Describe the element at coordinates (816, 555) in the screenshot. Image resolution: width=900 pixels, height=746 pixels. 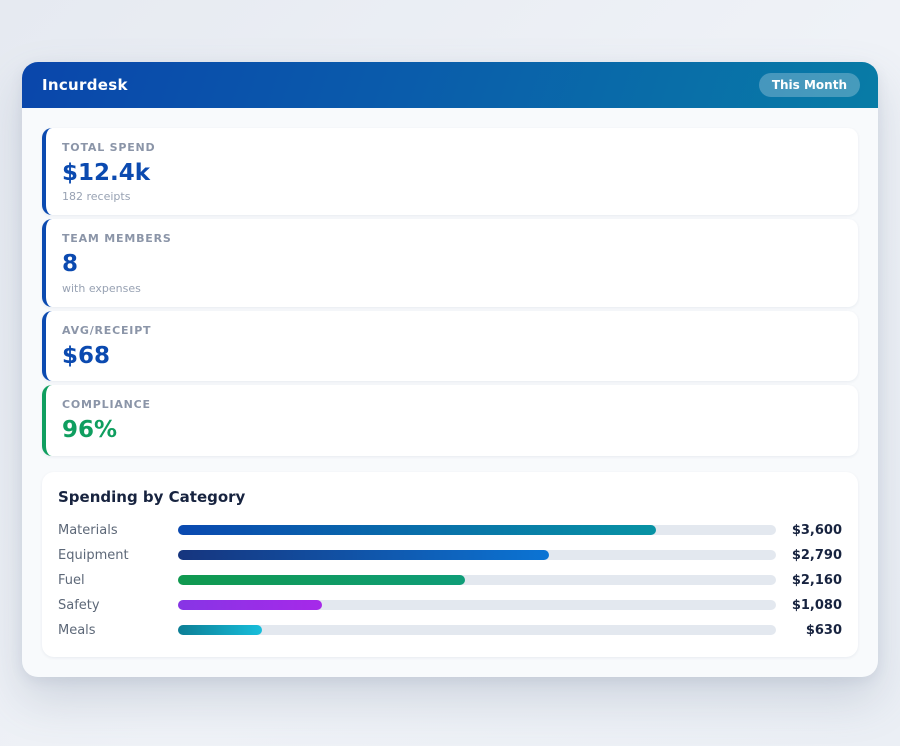
I see `bar-value-label: $2,790` at that location.